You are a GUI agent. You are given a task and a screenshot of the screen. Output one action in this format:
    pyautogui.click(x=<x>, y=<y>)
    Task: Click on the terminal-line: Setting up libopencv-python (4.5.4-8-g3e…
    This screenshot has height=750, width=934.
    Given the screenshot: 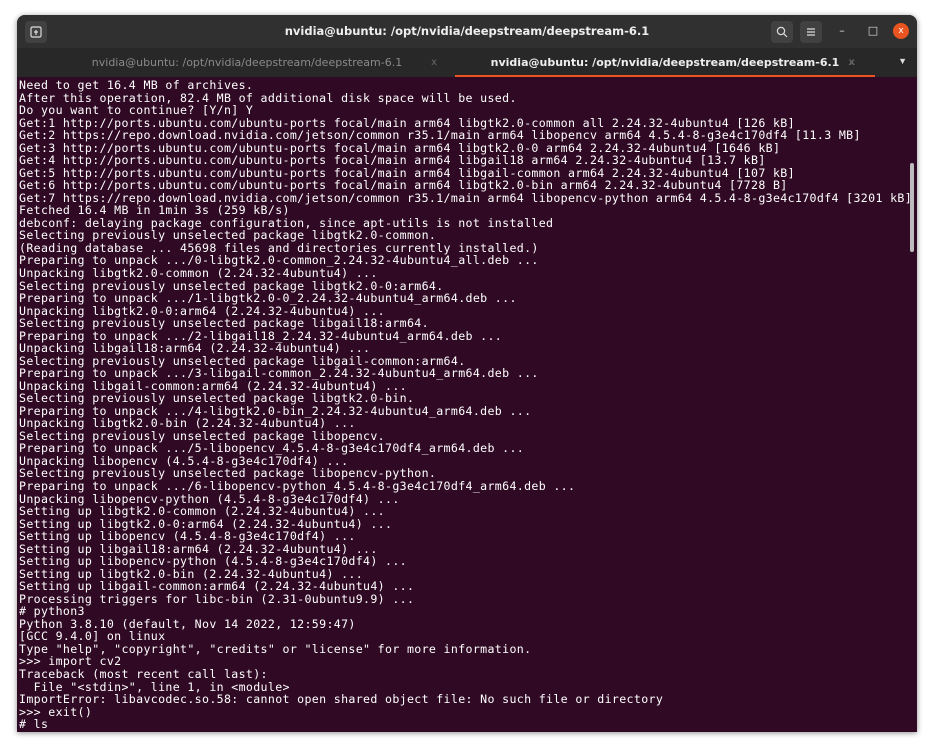 What is the action you would take?
    pyautogui.click(x=213, y=561)
    